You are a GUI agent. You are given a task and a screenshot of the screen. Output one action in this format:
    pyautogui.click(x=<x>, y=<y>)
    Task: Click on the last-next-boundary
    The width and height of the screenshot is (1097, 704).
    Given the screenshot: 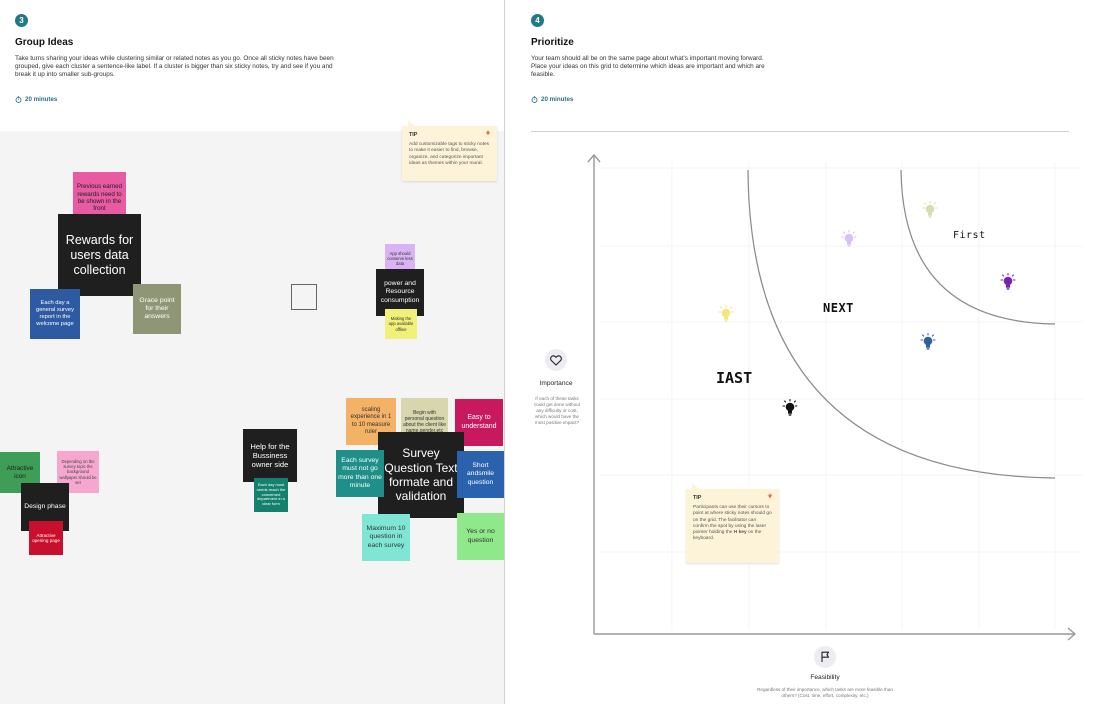 What is the action you would take?
    pyautogui.click(x=901, y=324)
    